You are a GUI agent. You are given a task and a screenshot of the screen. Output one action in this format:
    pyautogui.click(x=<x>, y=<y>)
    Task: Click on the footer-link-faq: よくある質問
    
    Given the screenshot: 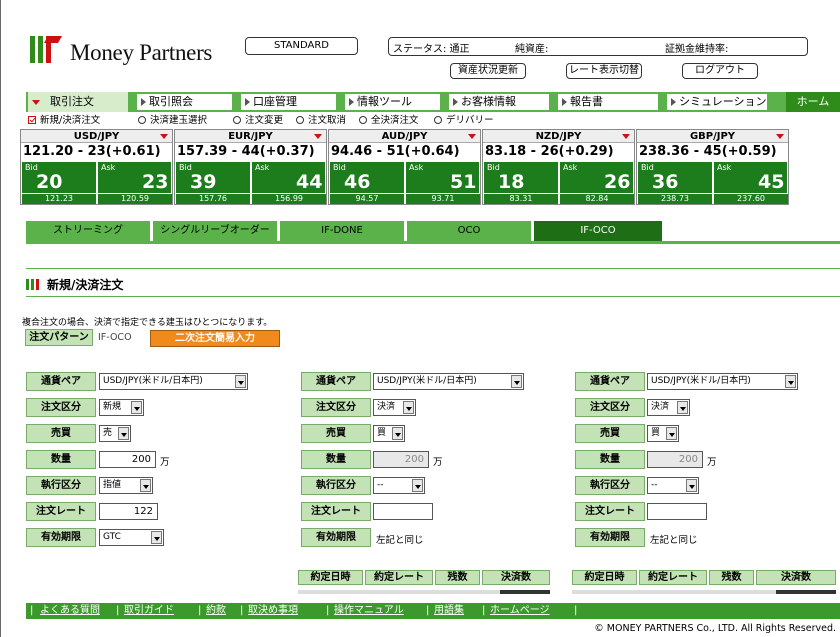 What is the action you would take?
    pyautogui.click(x=70, y=611)
    